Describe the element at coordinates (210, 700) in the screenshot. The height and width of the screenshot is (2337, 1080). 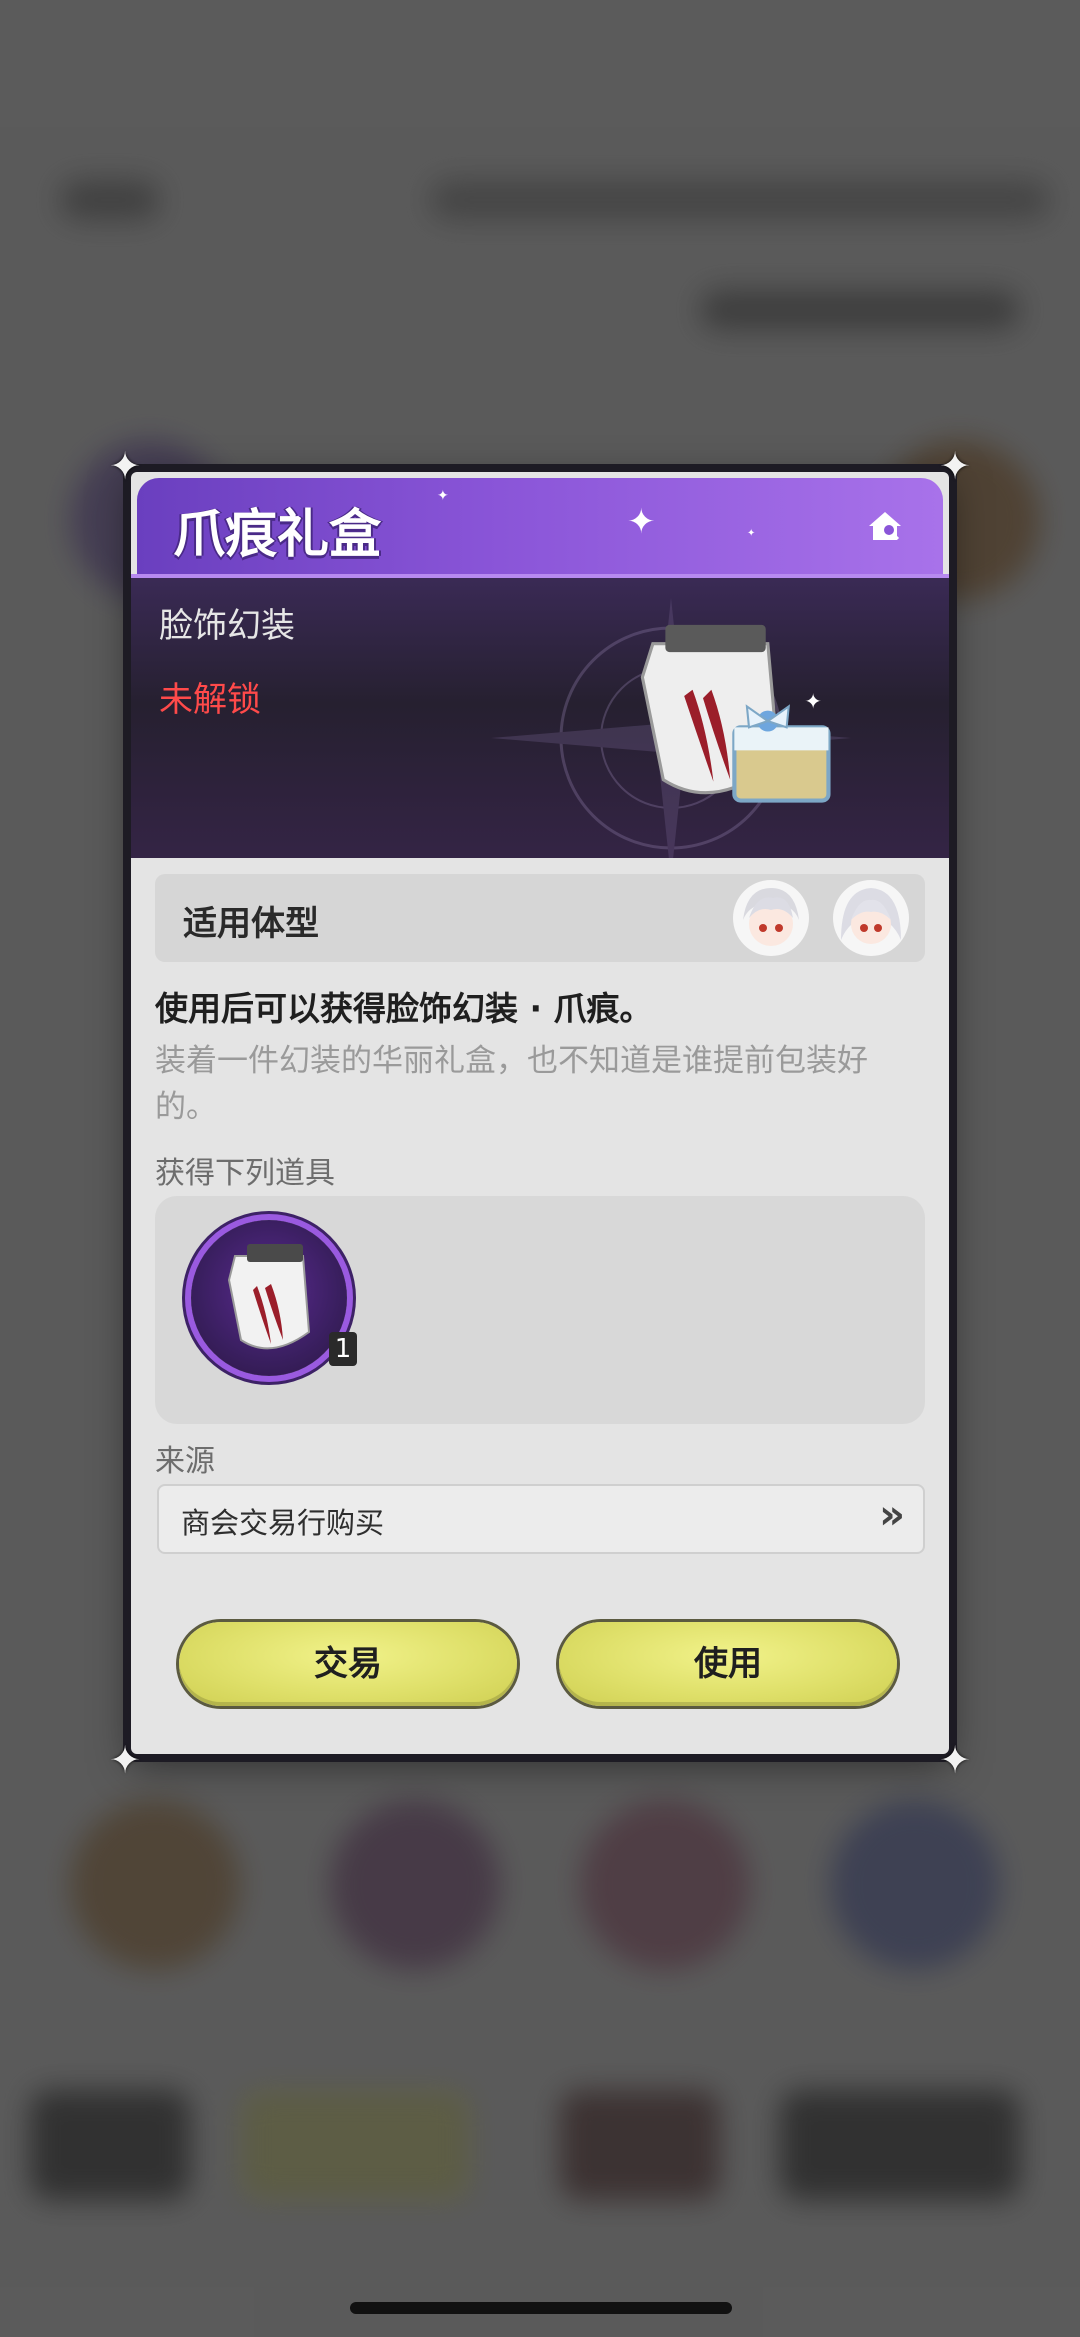
I see `lock-status: 未解锁` at that location.